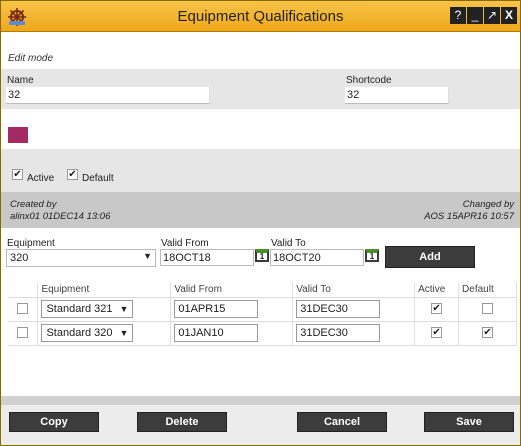  Describe the element at coordinates (216, 309) in the screenshot. I see `row-valid-from-input: 01APR15` at that location.